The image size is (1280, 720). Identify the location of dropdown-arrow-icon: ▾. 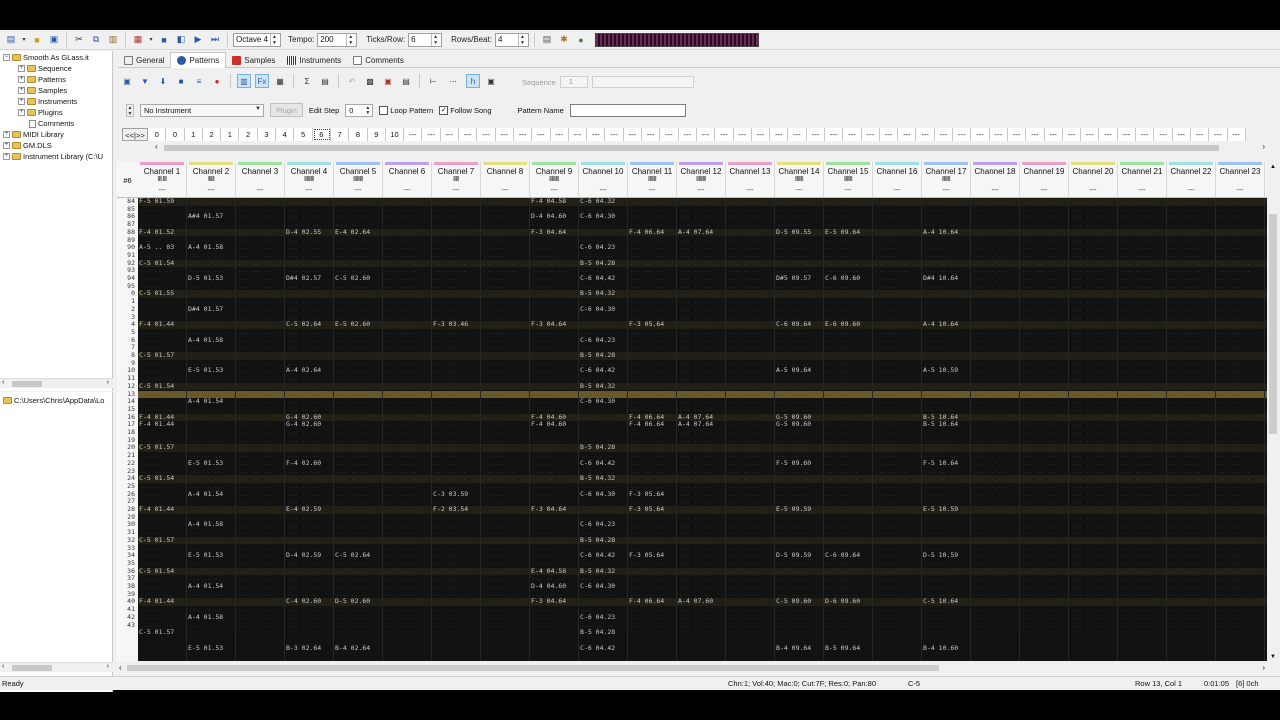
(24, 40).